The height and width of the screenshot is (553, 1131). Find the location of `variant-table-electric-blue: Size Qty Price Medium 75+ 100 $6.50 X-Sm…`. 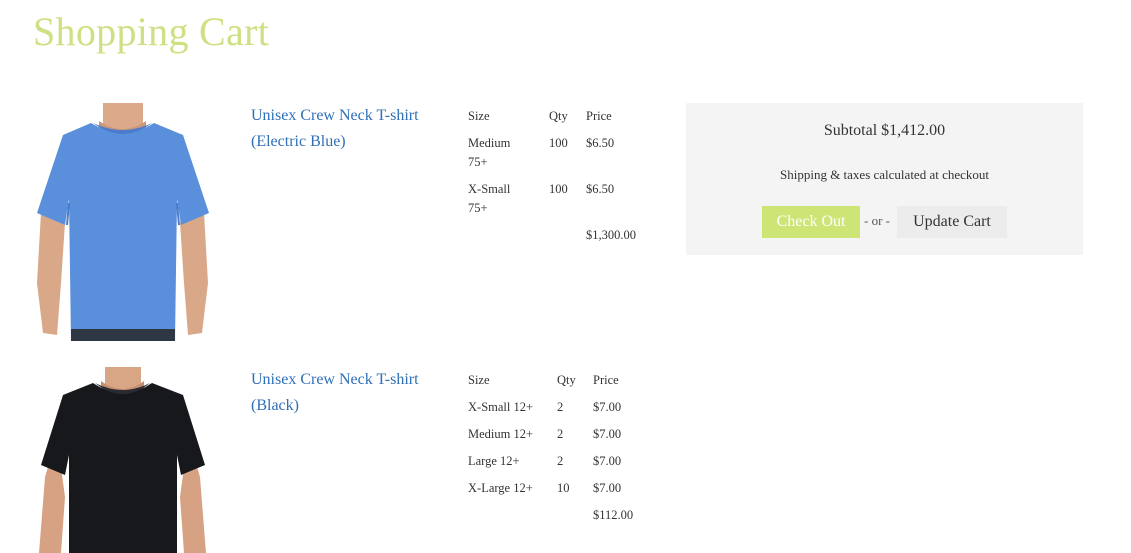

variant-table-electric-blue: Size Qty Price Medium 75+ 100 $6.50 X-Sm… is located at coordinates (568, 180).